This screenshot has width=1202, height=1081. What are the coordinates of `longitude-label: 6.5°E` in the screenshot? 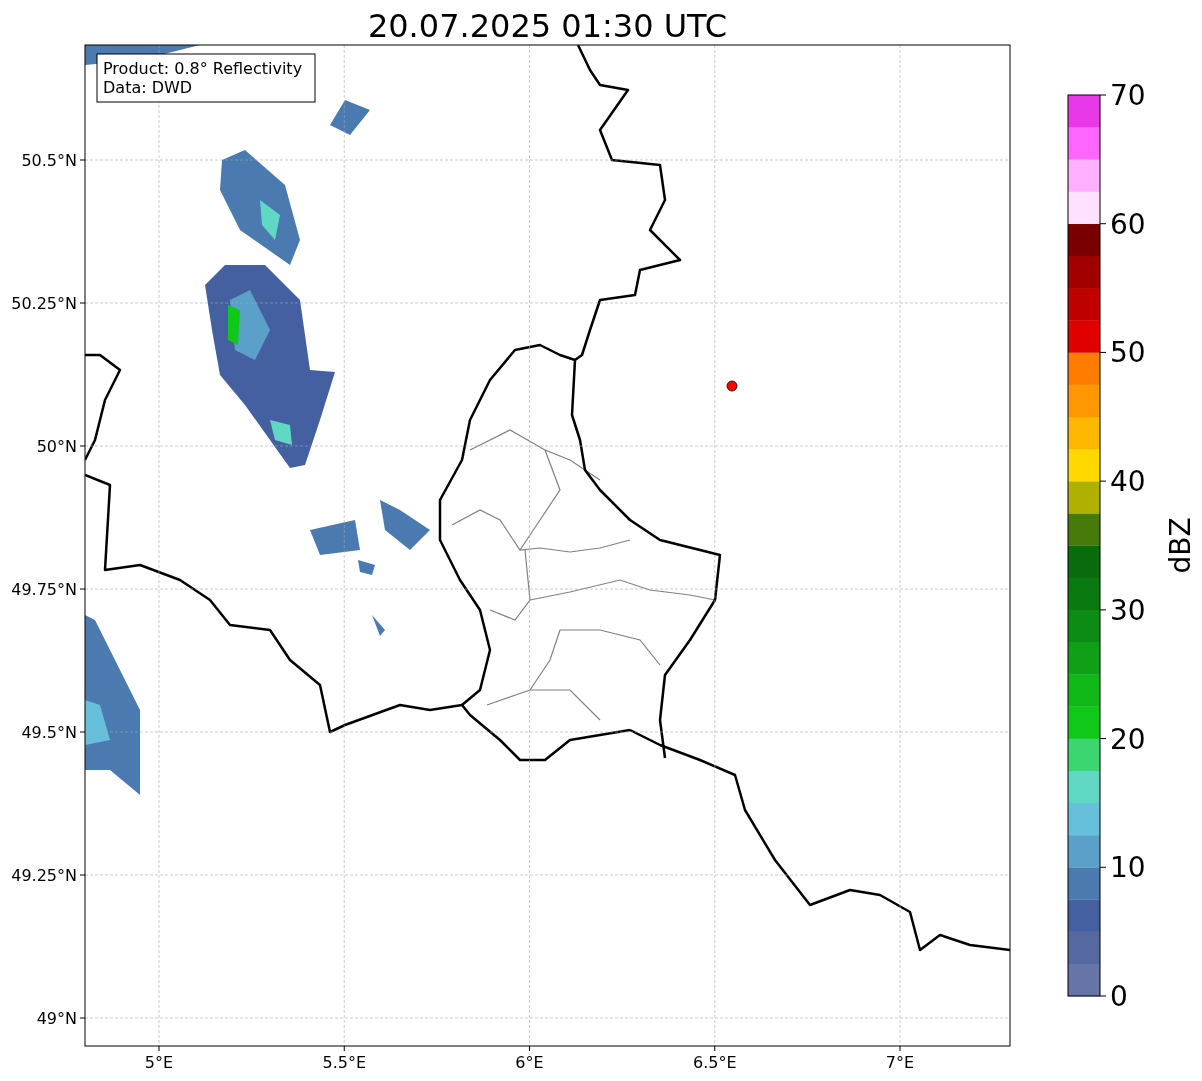 It's located at (714, 1062).